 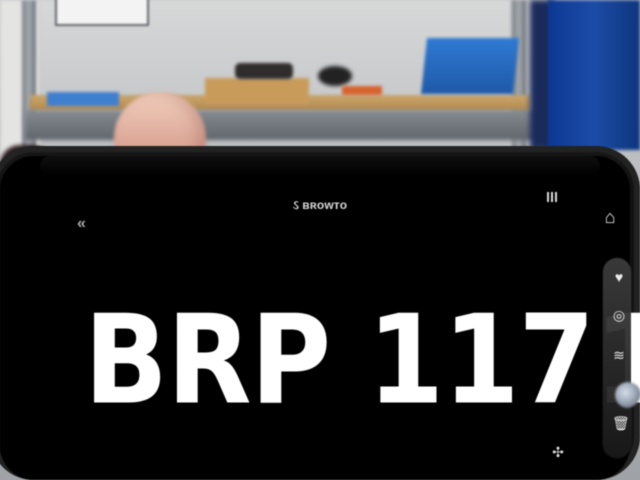 I want to click on sparkle-icon: ✣, so click(x=558, y=452).